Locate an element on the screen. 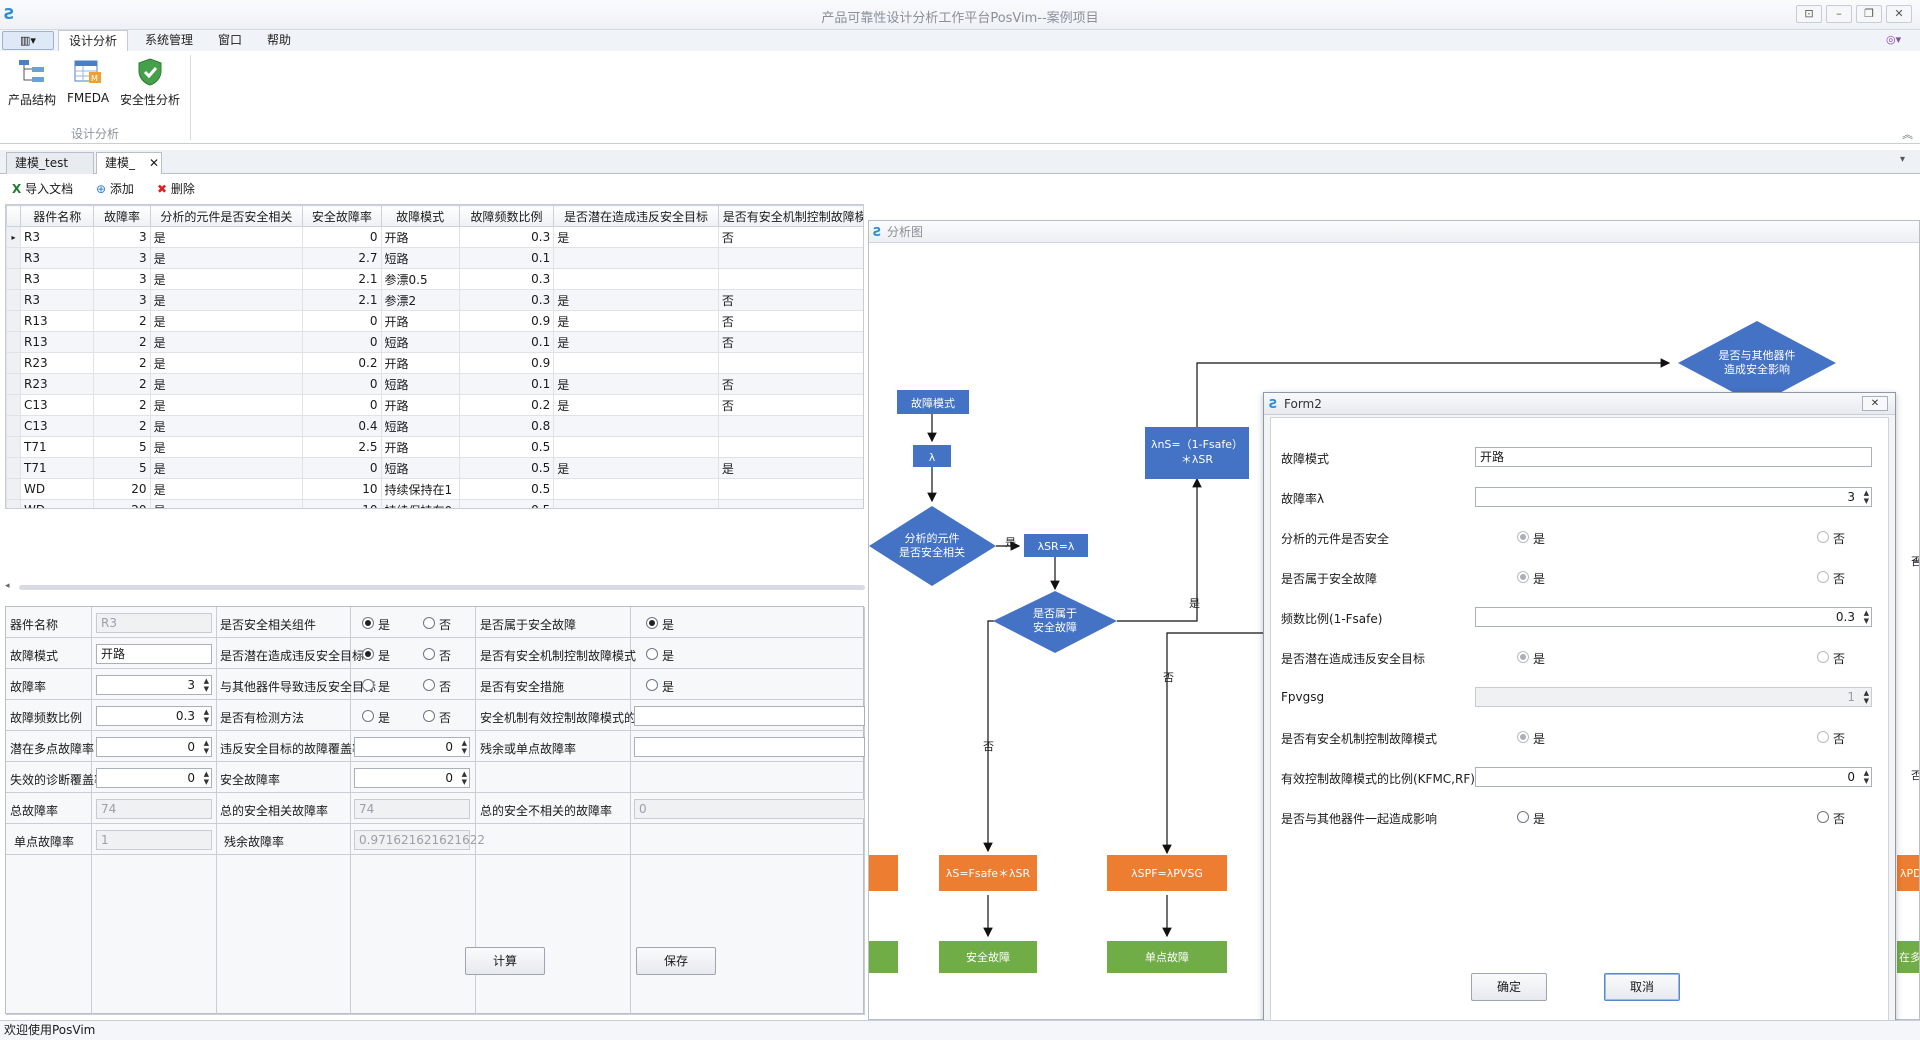  device-name-input: R3 is located at coordinates (154, 623).